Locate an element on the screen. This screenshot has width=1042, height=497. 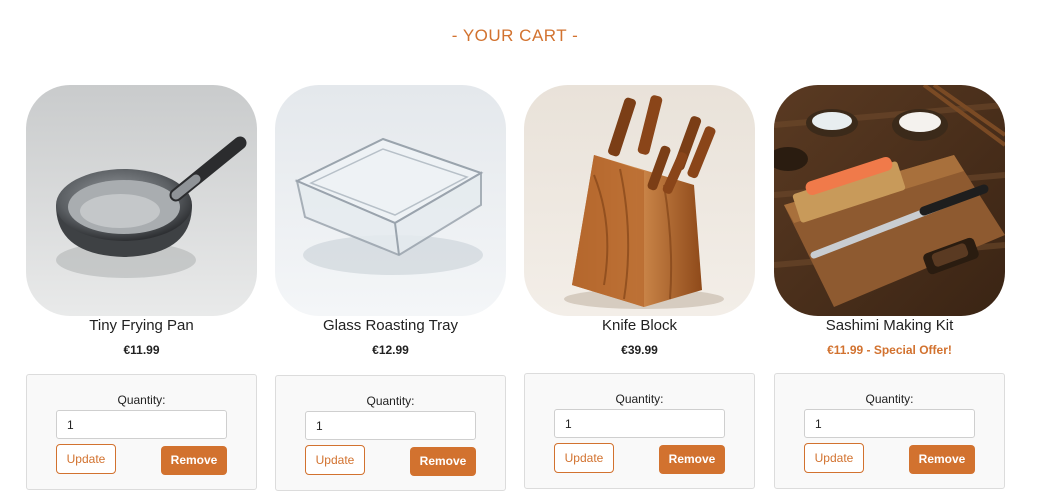
product-name: Glass Roasting Tray is located at coordinates (390, 325).